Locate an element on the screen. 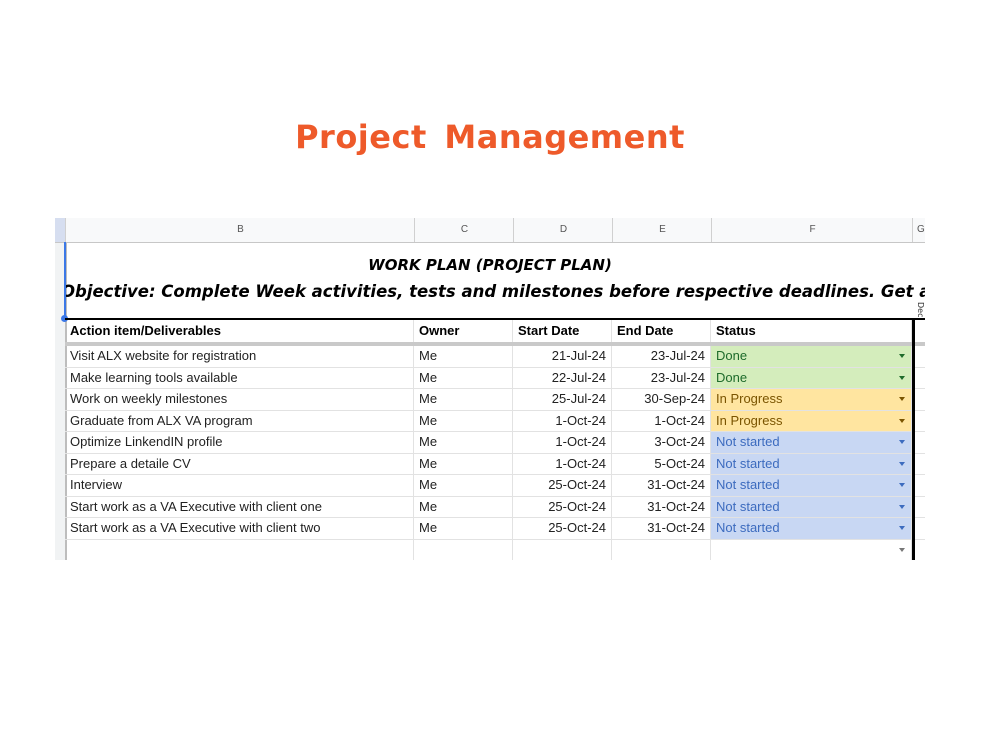 The width and height of the screenshot is (1000, 750). header-start-date: Start Date is located at coordinates (562, 331).